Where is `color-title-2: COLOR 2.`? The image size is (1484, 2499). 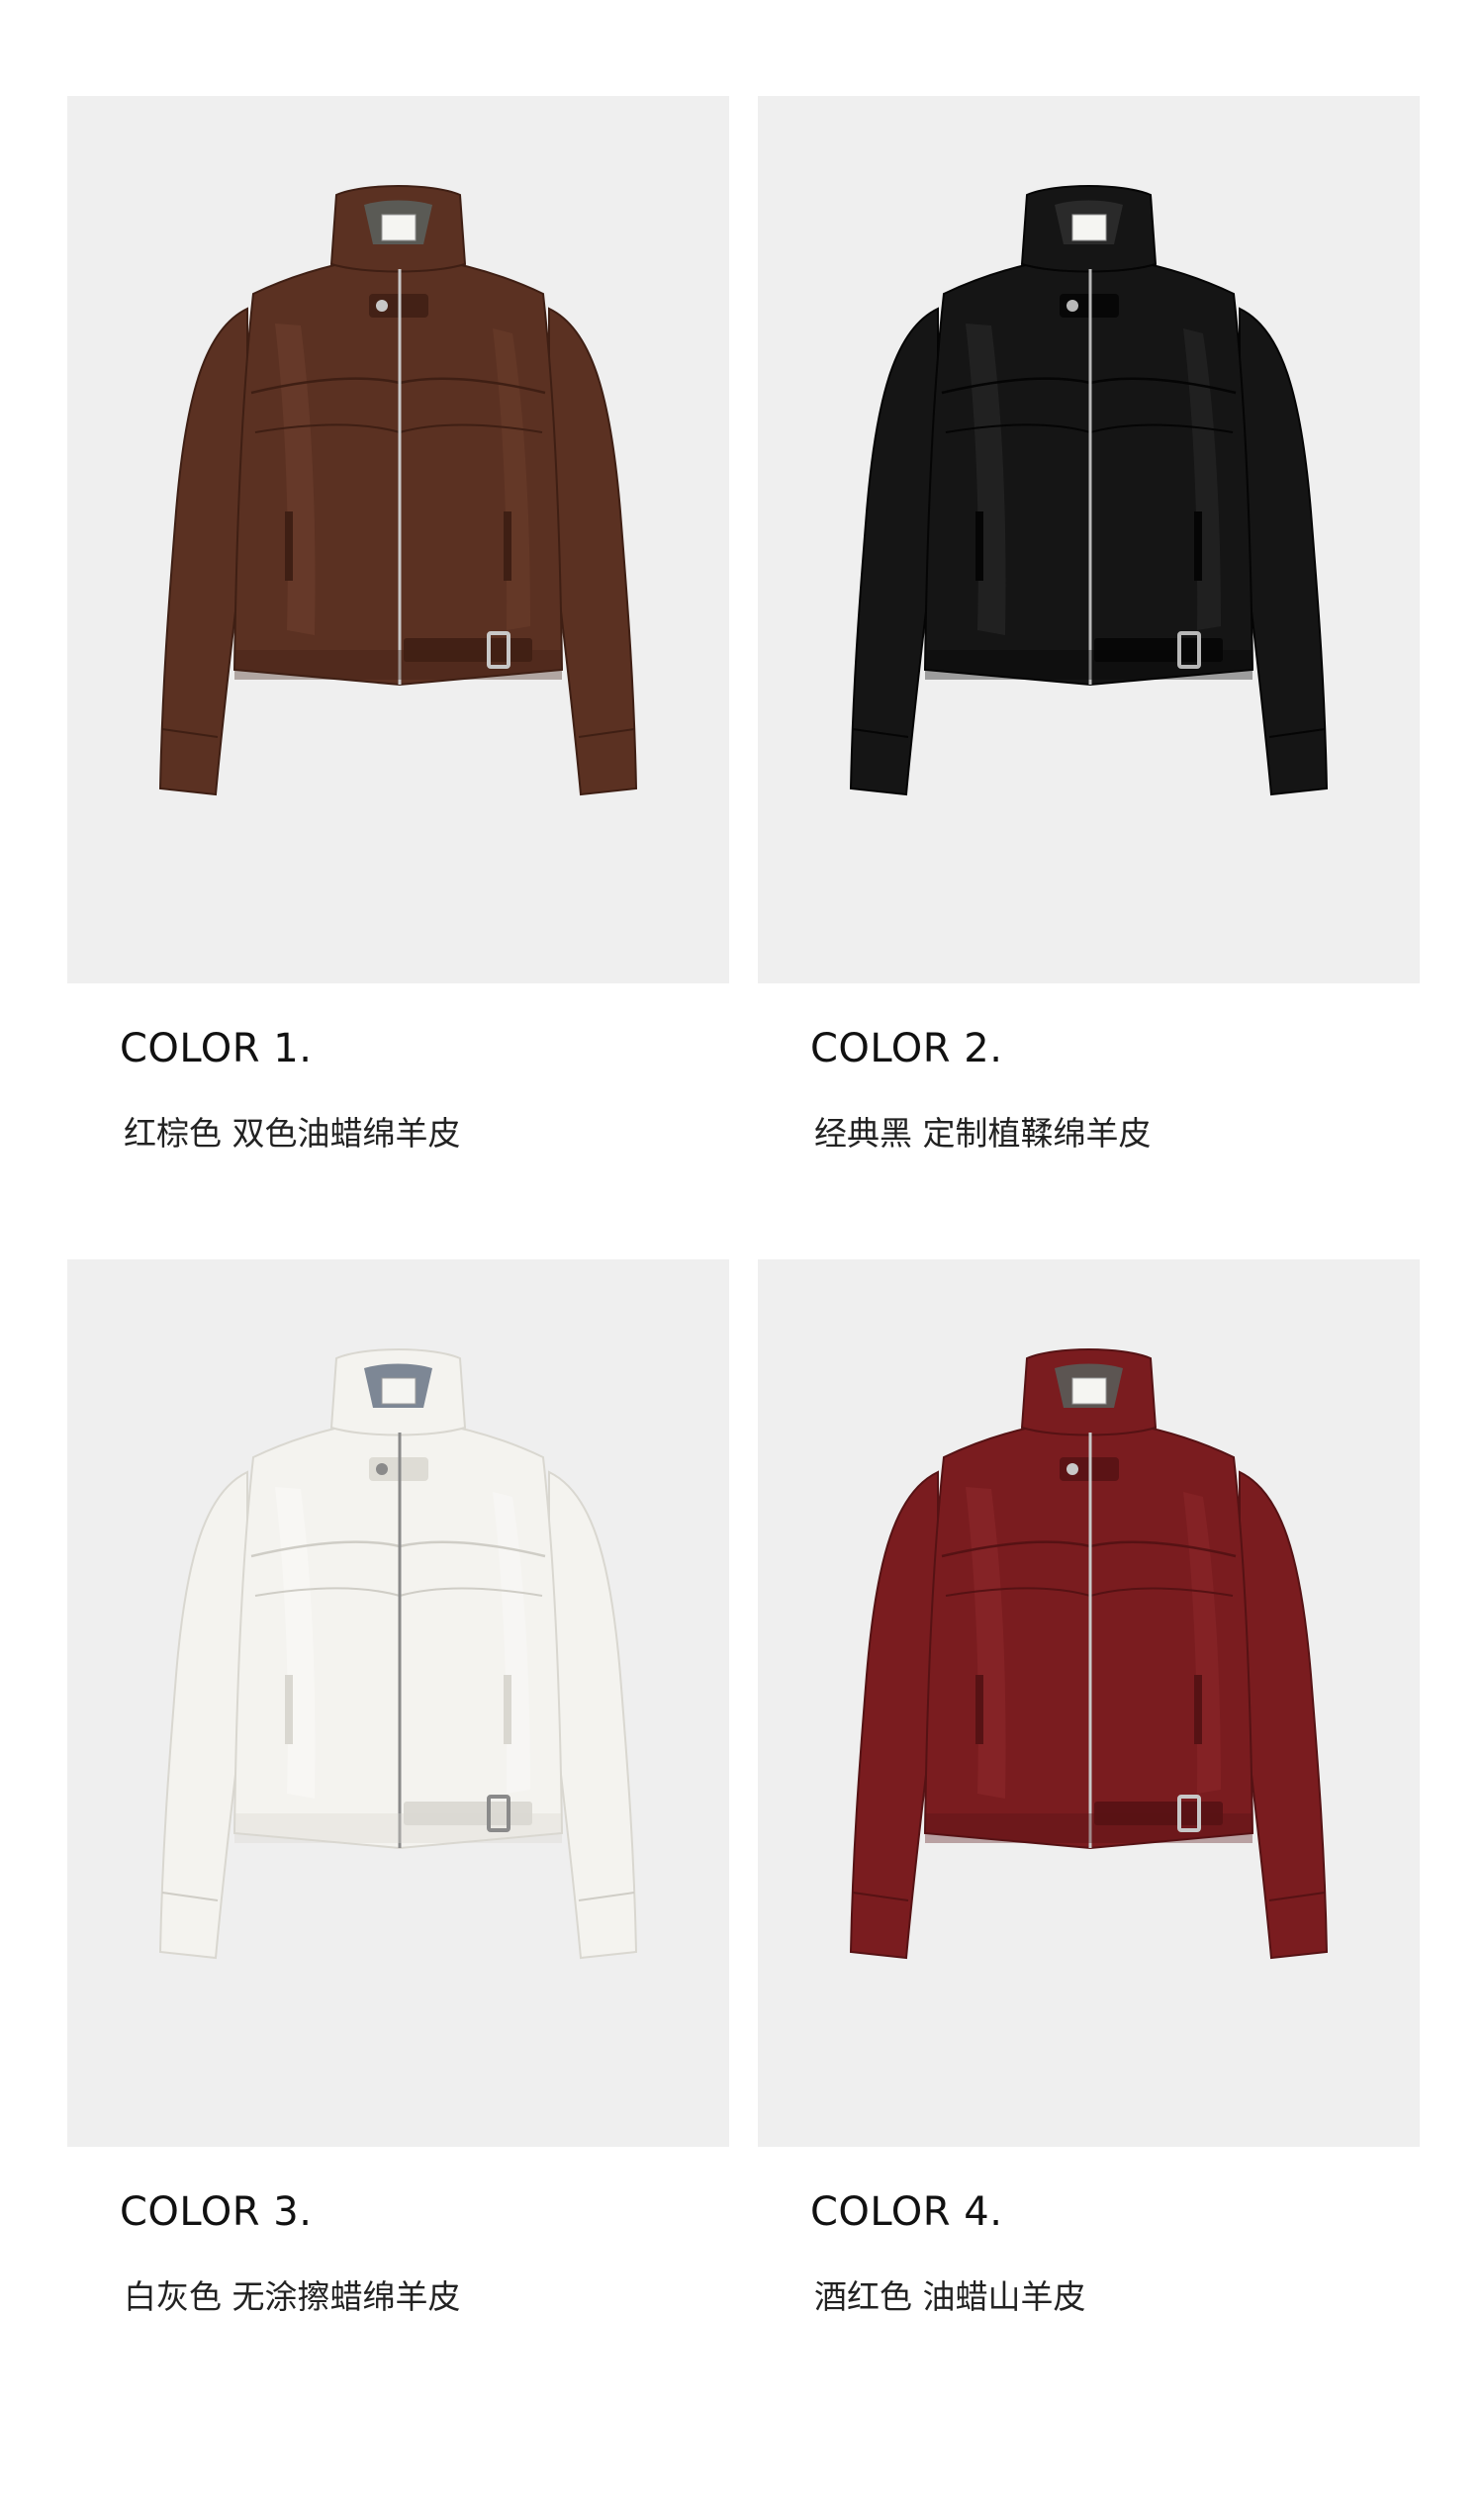
color-title-2: COLOR 2. is located at coordinates (906, 1048).